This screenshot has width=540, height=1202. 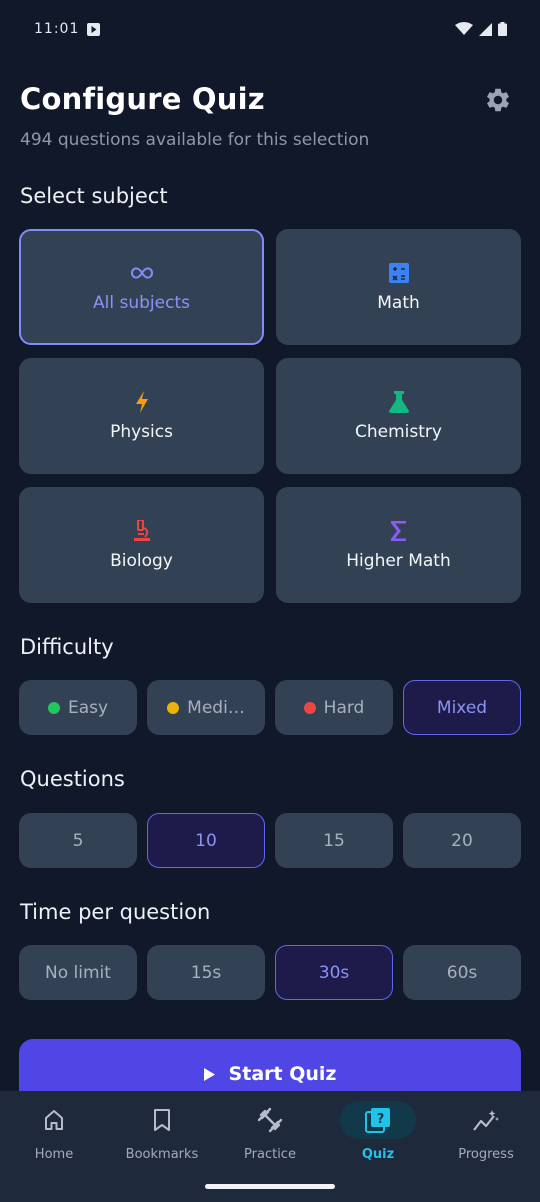 I want to click on nav-label-quiz: Quiz, so click(x=378, y=1154).